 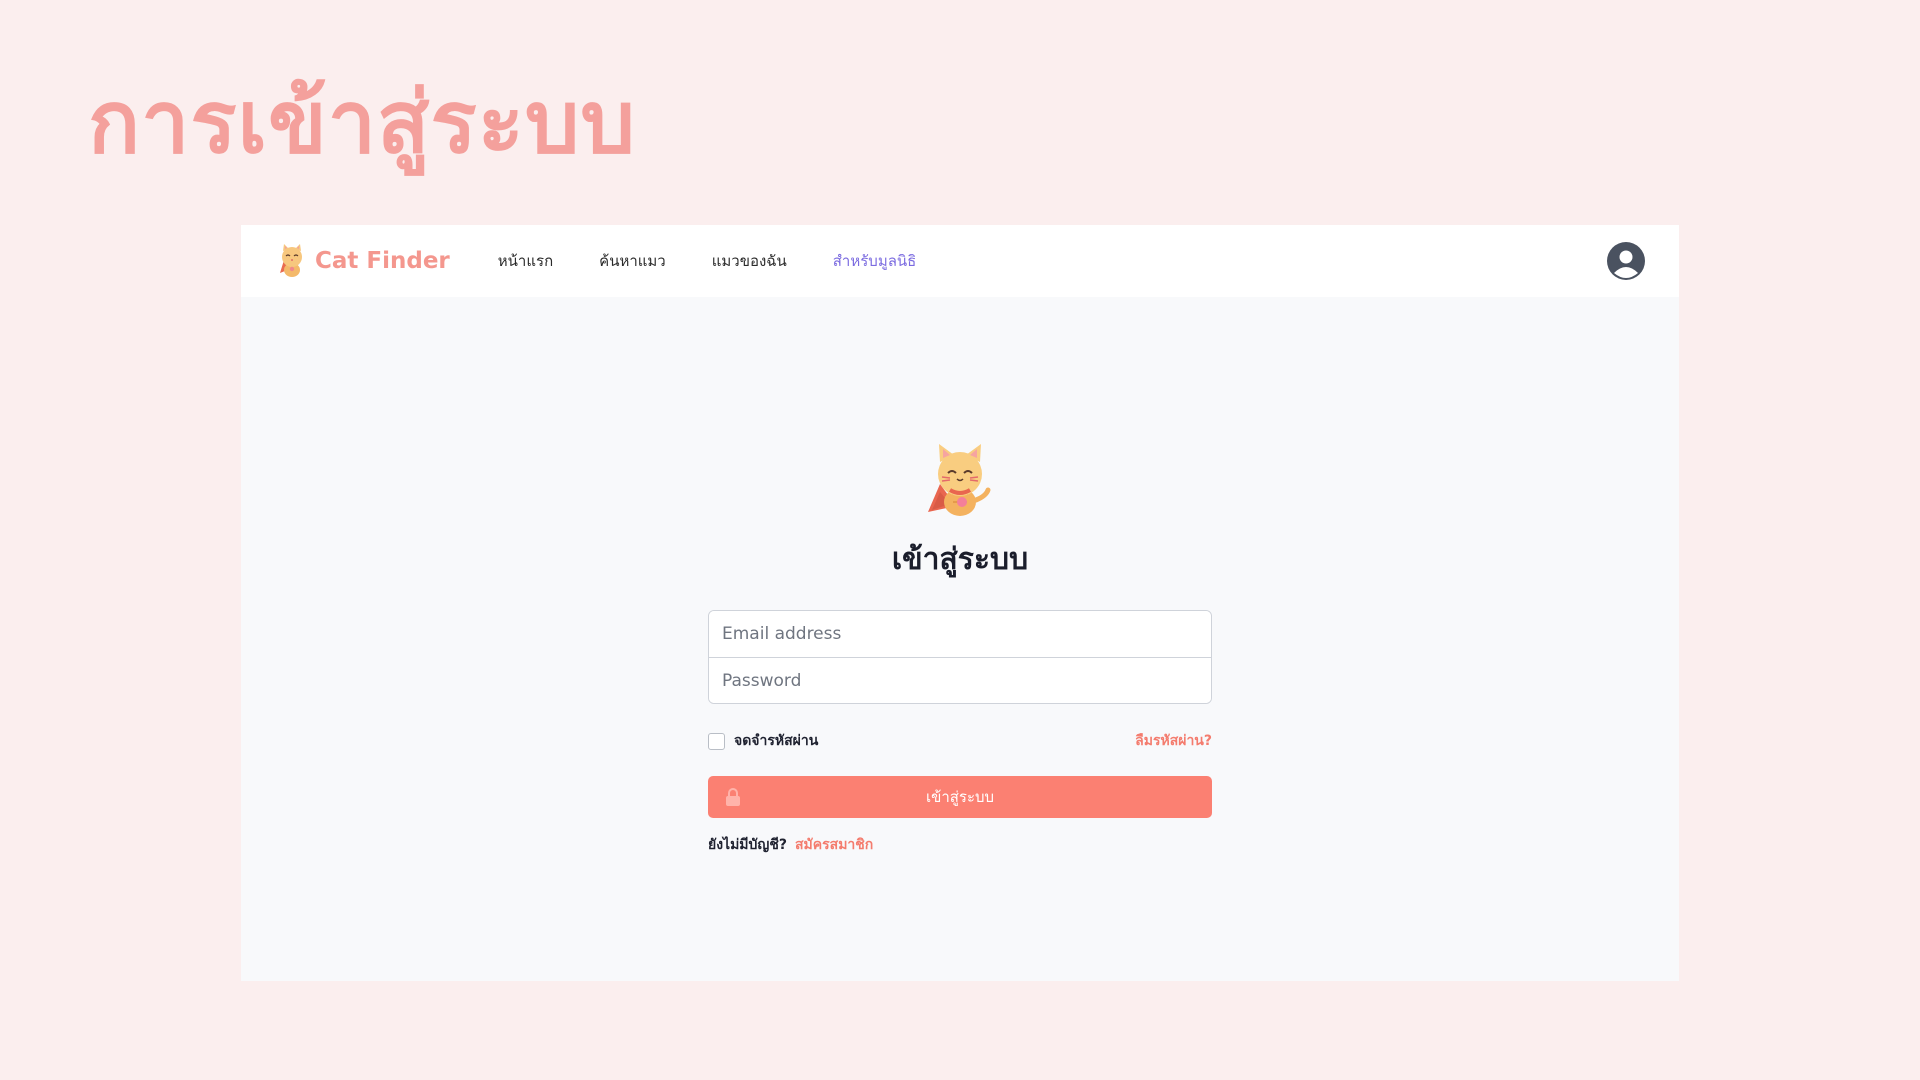 I want to click on remember-label: จดจำรหัสผ่าน, so click(x=776, y=741).